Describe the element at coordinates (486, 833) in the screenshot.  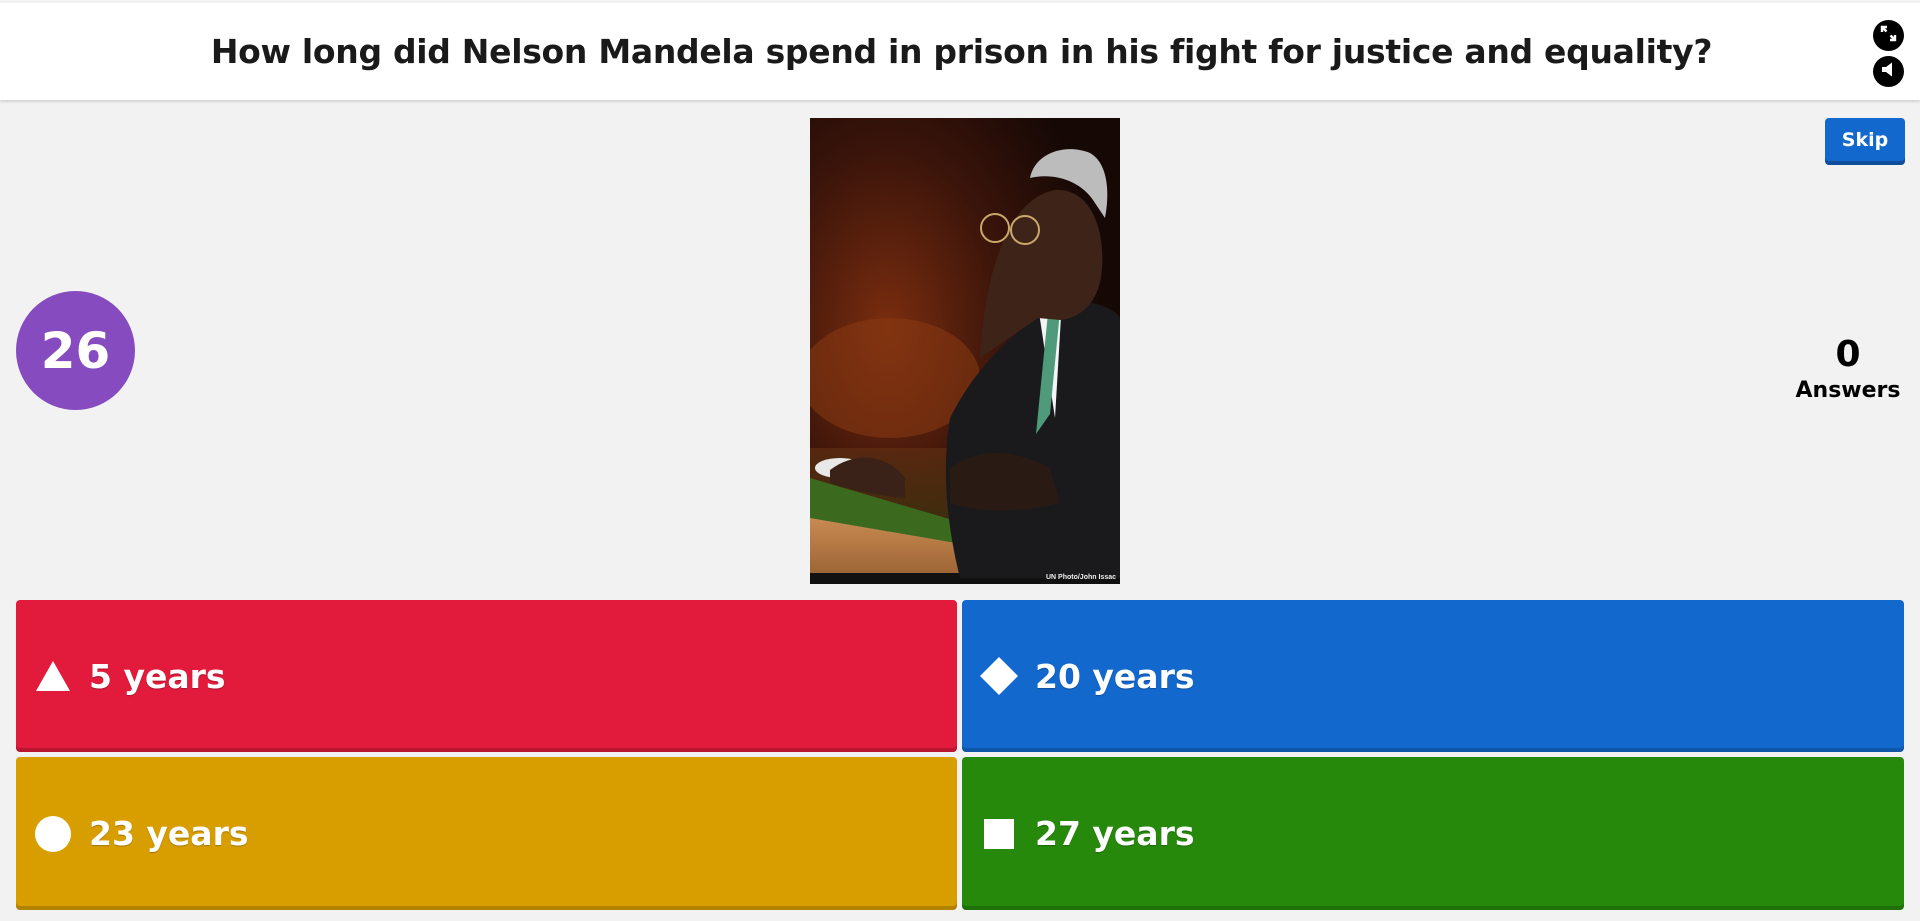
I see `answer-option-3: 23 years` at that location.